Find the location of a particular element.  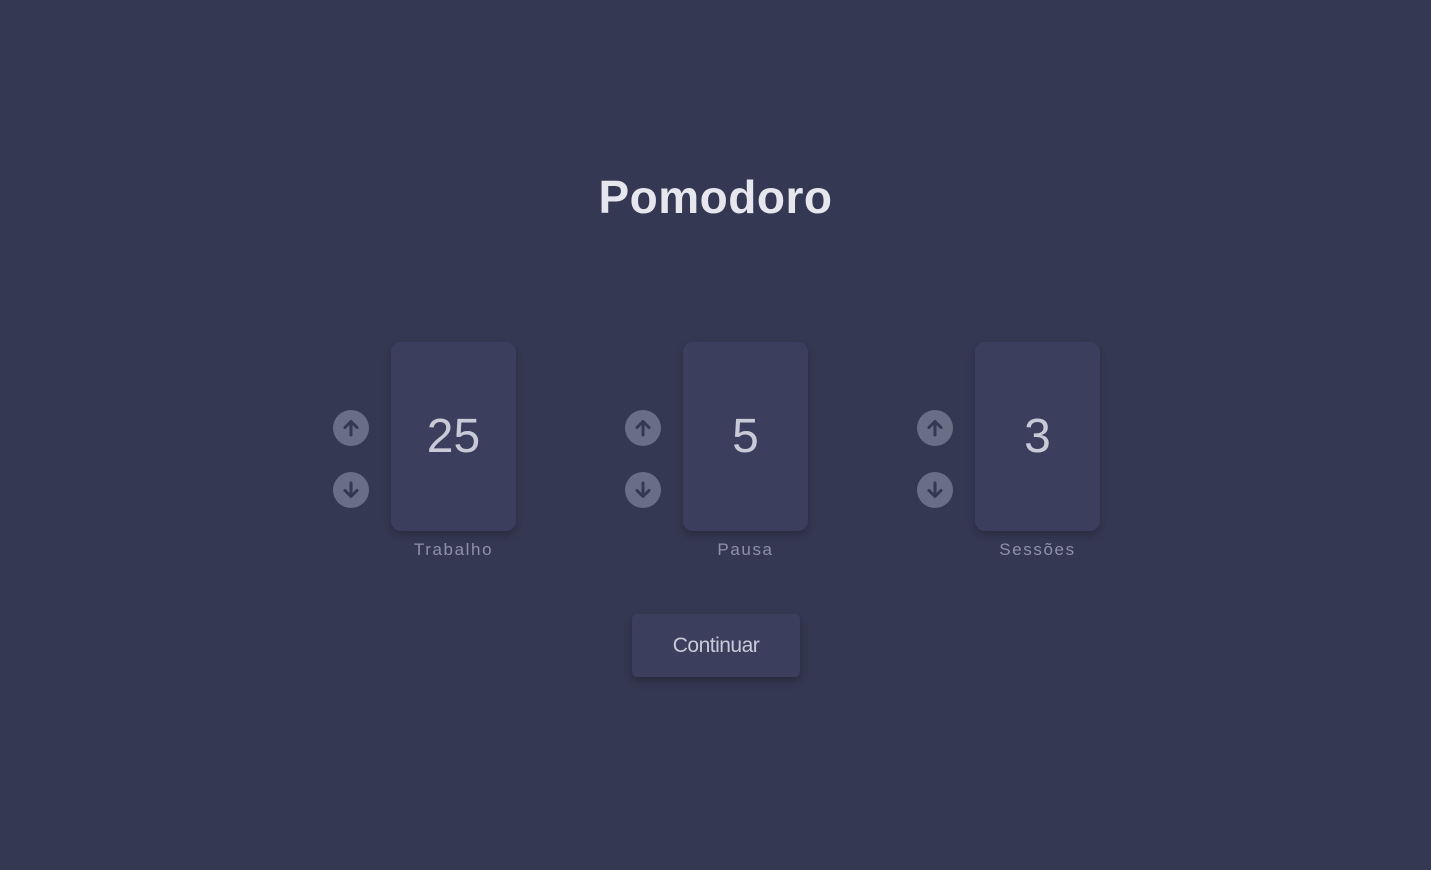

sessions-value: 3 is located at coordinates (1037, 436).